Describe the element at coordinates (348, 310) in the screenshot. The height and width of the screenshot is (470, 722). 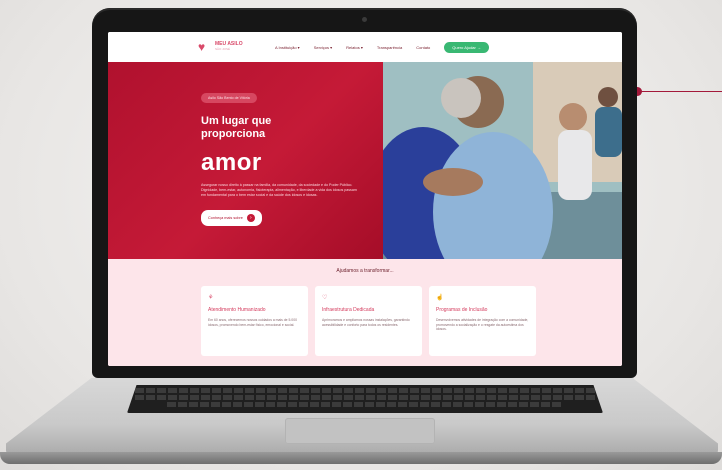
I see `card-title: Infraestrutura Dedicada` at that location.